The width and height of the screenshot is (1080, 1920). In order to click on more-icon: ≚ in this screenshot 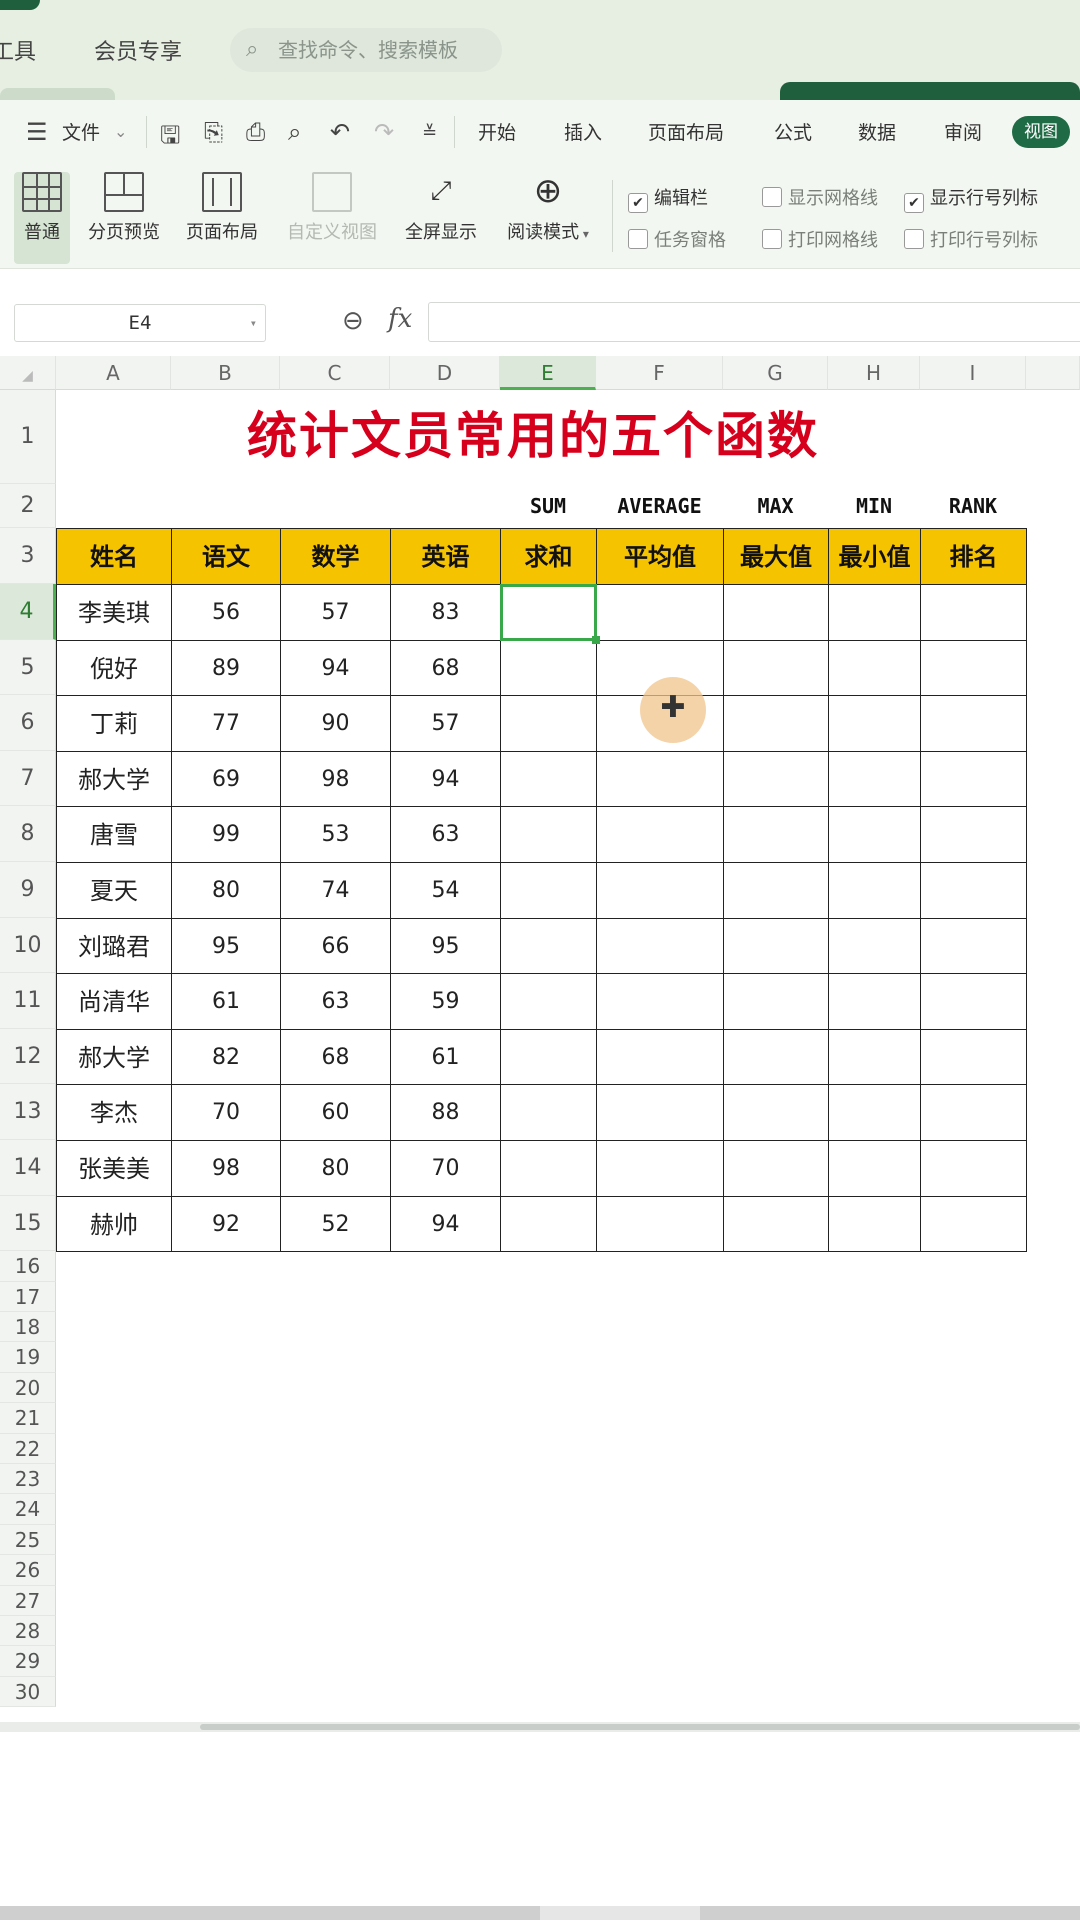, I will do `click(429, 132)`.